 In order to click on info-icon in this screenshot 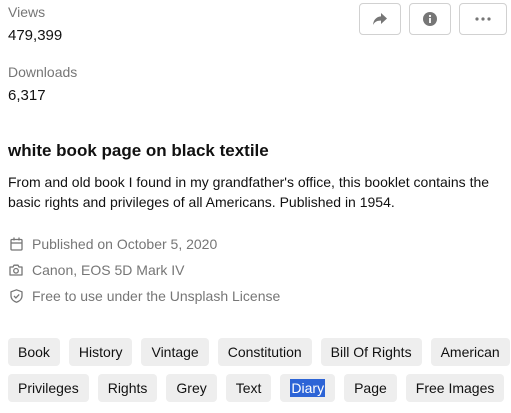, I will do `click(430, 19)`.